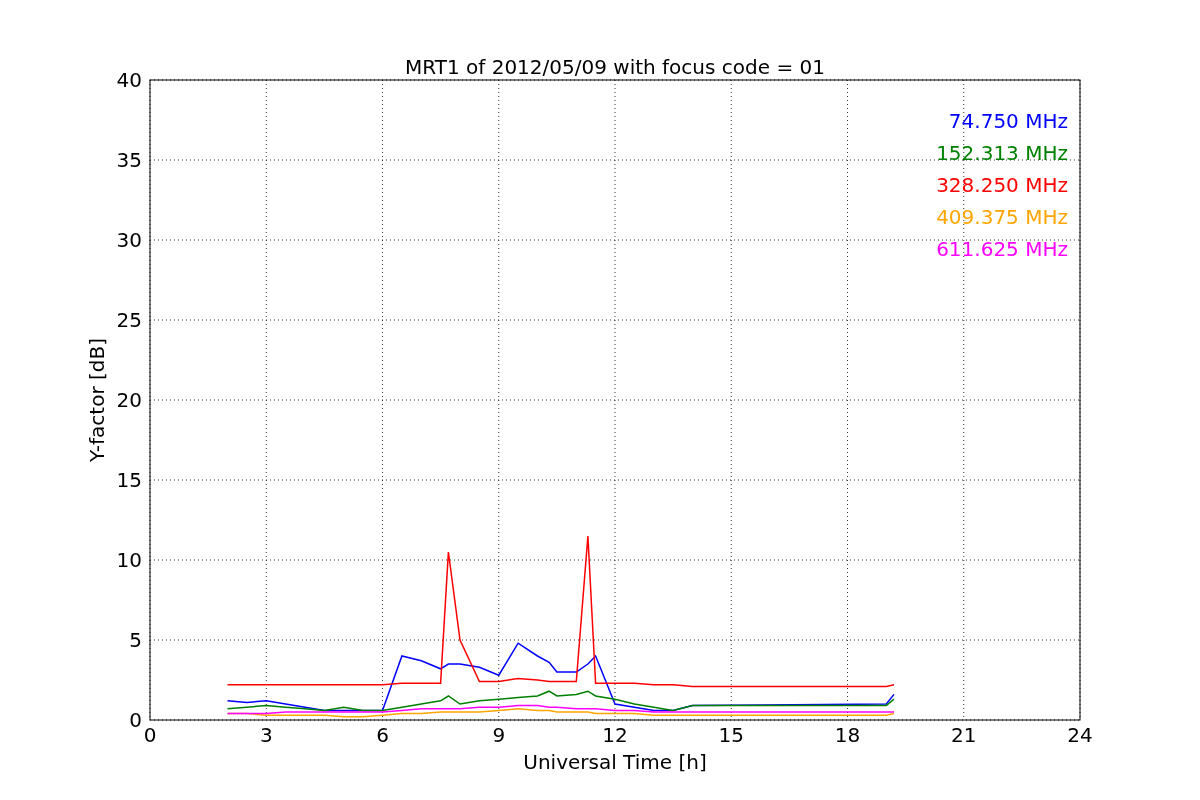  I want to click on y-tick-label: 0, so click(135, 720).